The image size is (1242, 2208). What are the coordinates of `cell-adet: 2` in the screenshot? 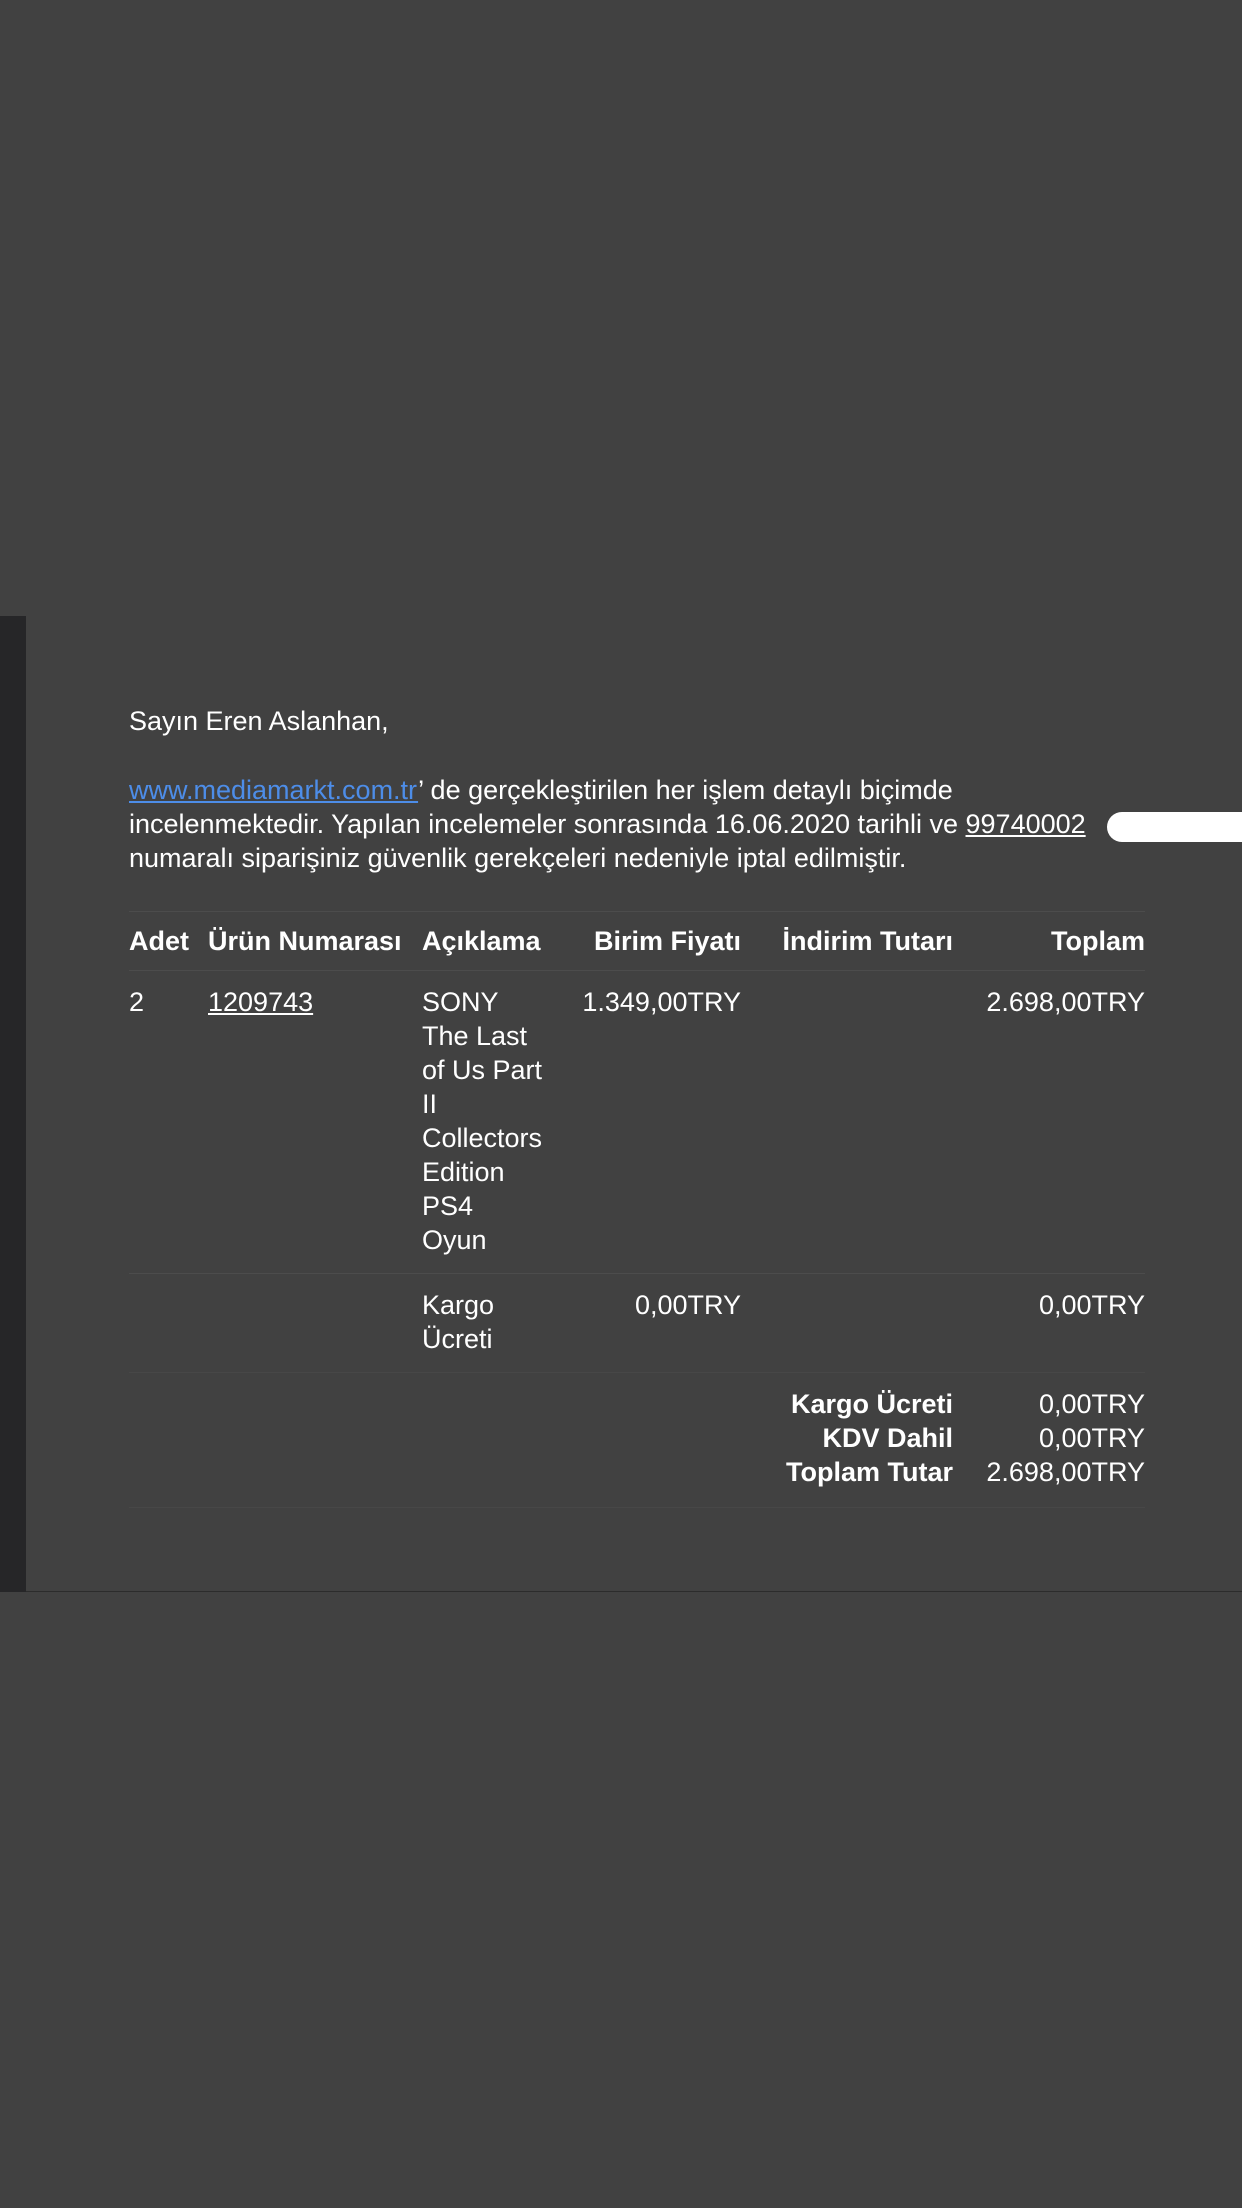 It's located at (137, 1002).